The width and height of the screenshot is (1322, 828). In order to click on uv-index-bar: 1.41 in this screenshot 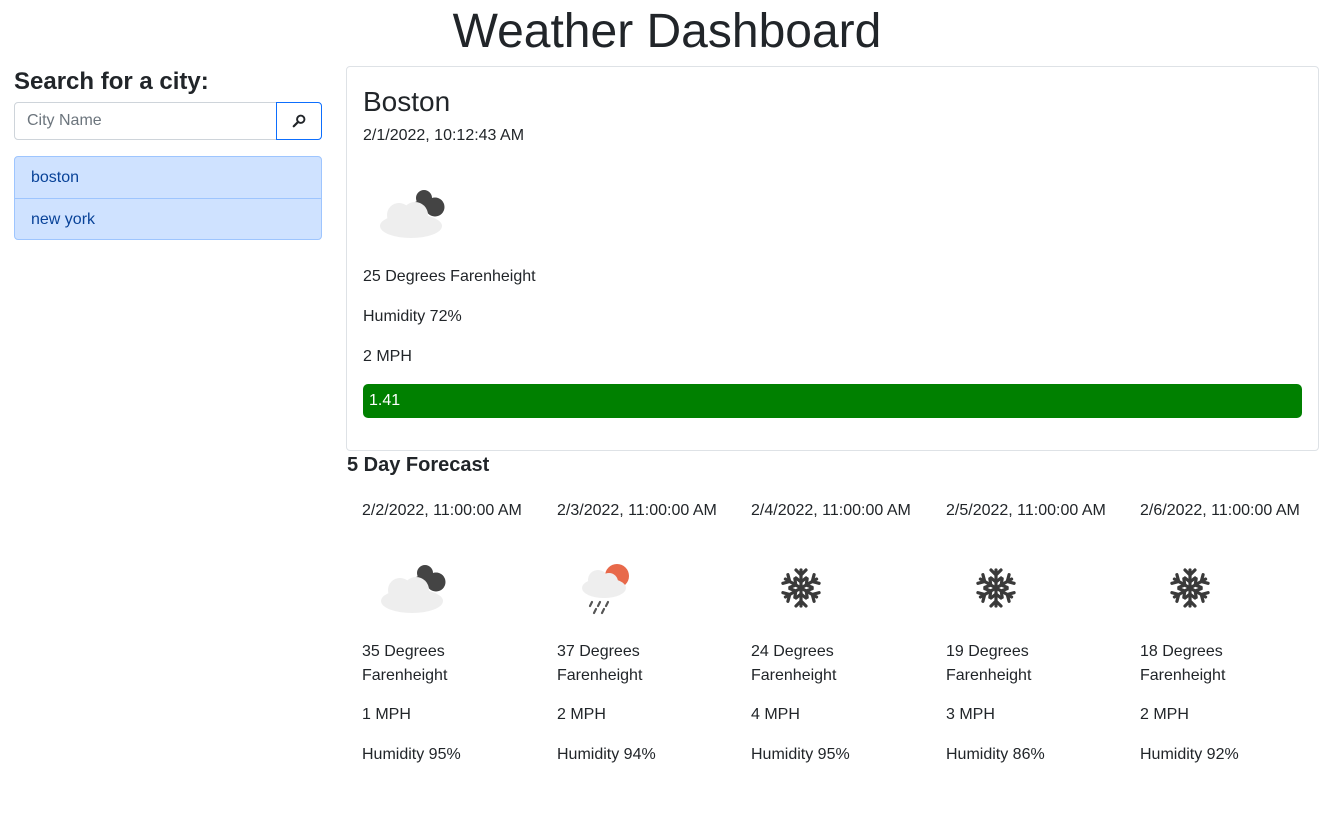, I will do `click(832, 401)`.